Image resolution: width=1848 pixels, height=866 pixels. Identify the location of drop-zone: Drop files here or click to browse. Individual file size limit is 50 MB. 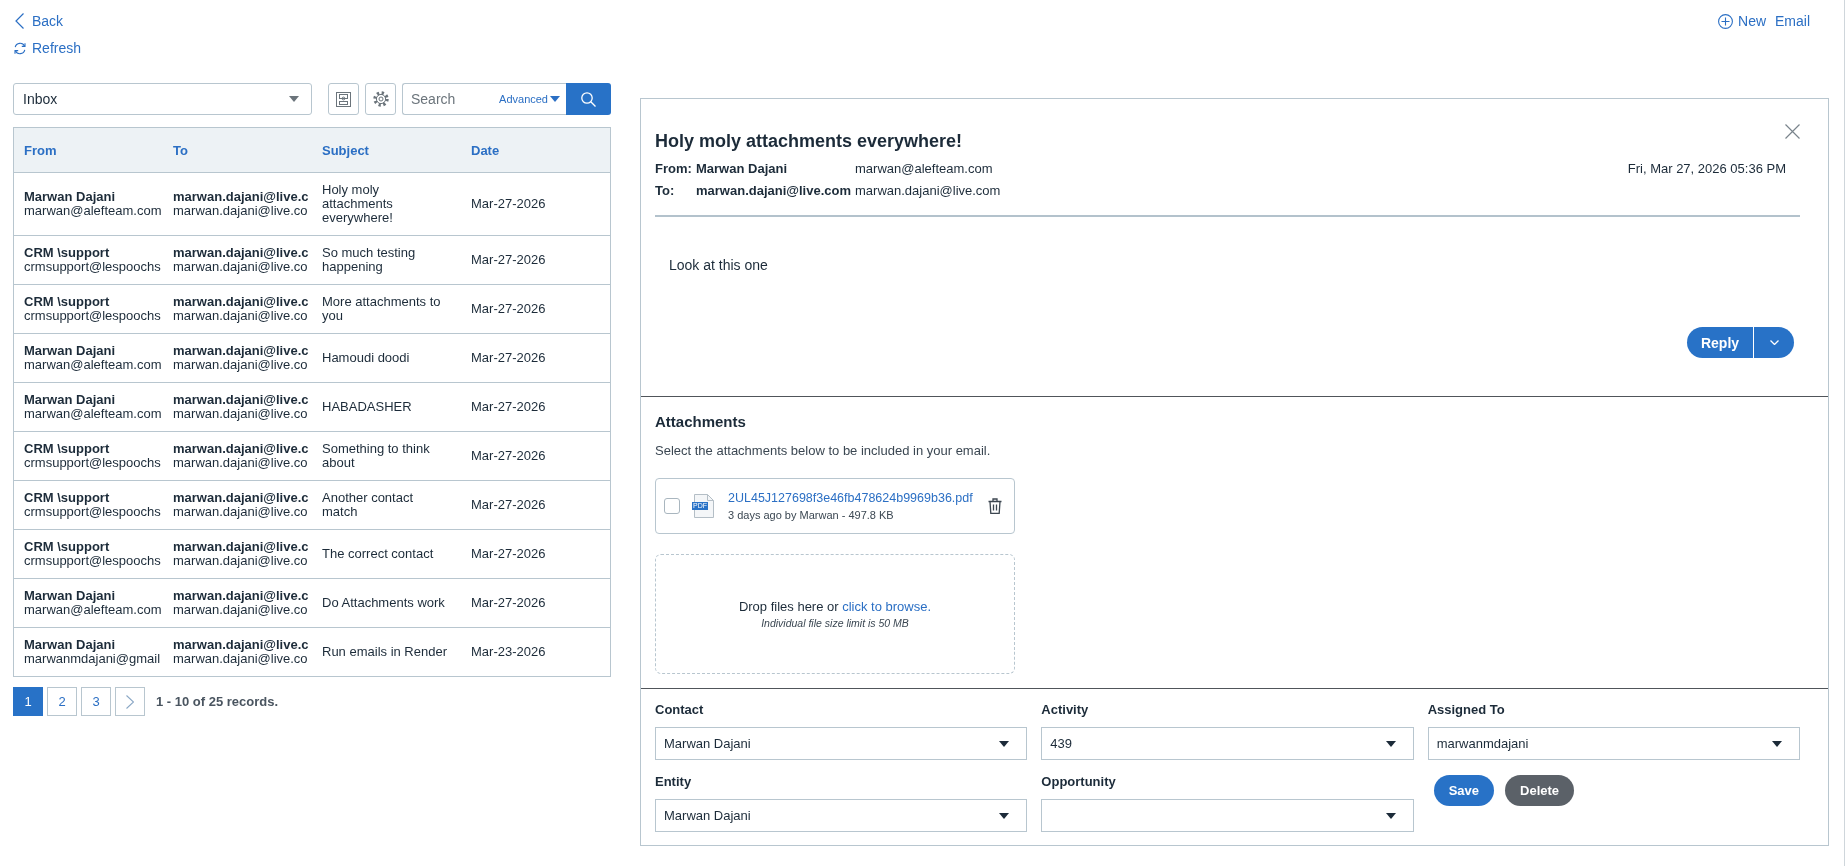
(835, 614).